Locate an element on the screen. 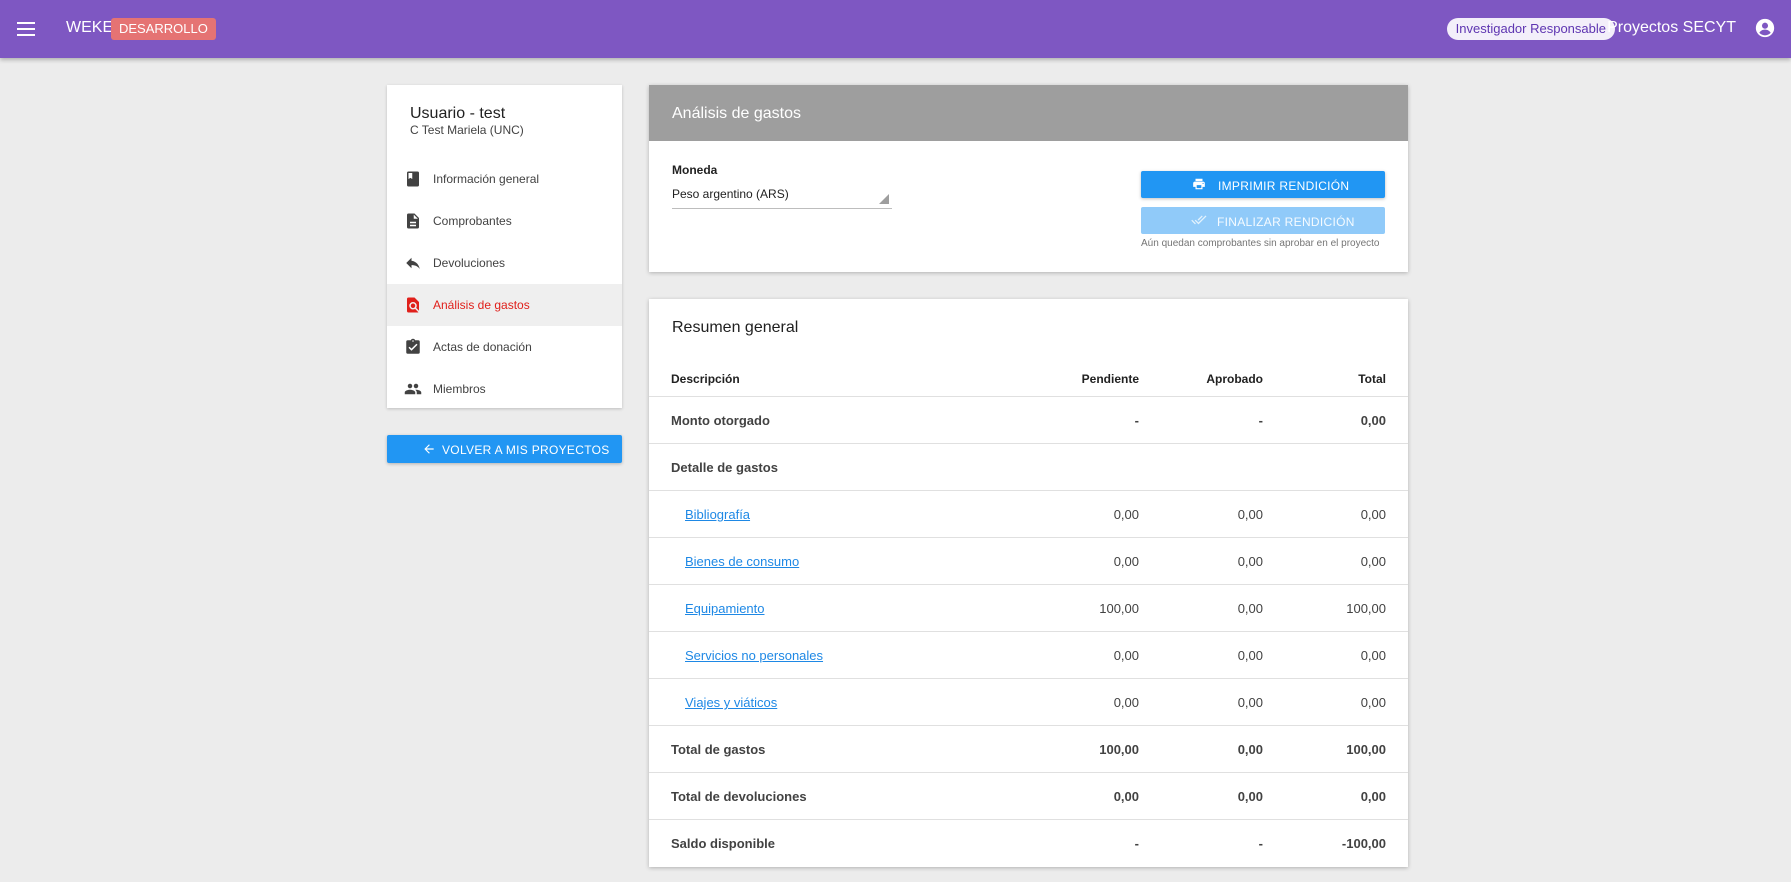  table-row: Equipamiento 100,00 0,00 100,00 is located at coordinates (1028, 608).